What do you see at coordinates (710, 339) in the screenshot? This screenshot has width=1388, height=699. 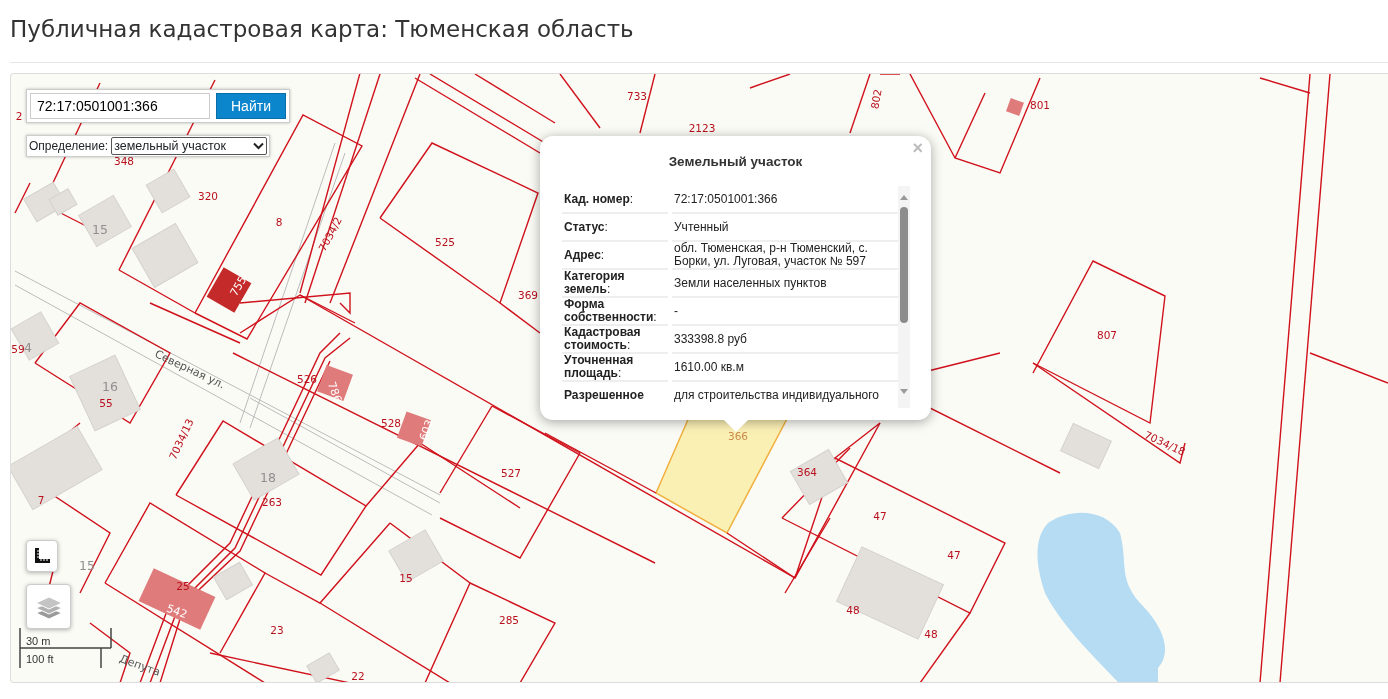 I see `field-value: 333398.8 руб` at bounding box center [710, 339].